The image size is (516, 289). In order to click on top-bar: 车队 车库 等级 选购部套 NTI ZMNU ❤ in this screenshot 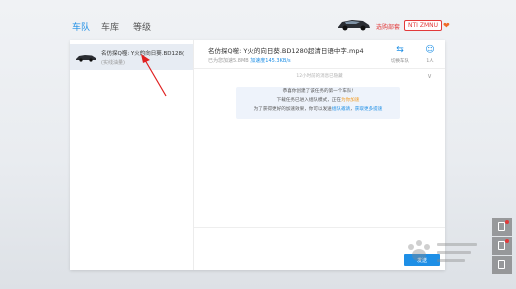, I will do `click(258, 21)`.